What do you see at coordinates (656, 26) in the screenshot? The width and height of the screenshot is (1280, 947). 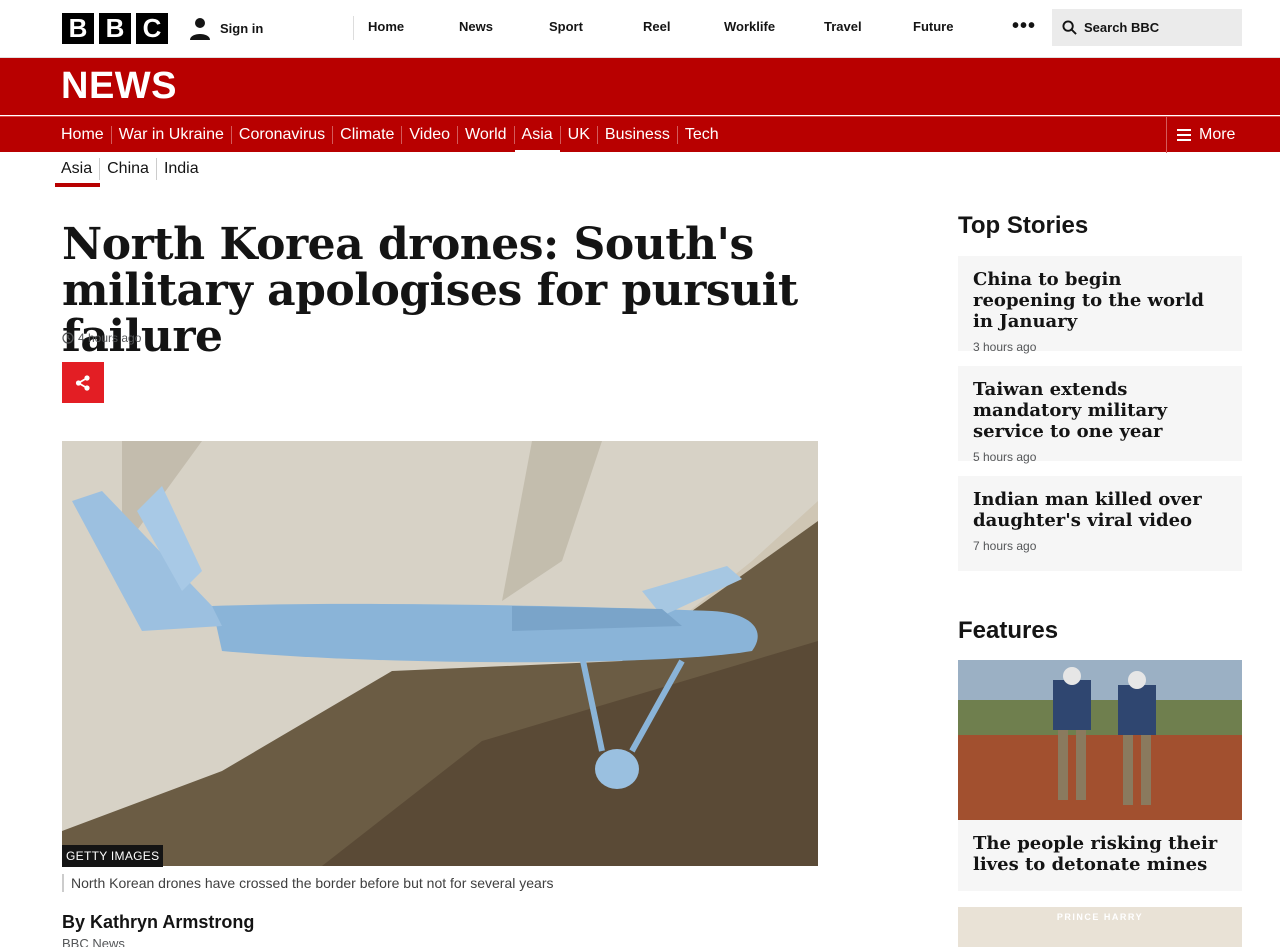 I see `top-nav-reel: Reel` at bounding box center [656, 26].